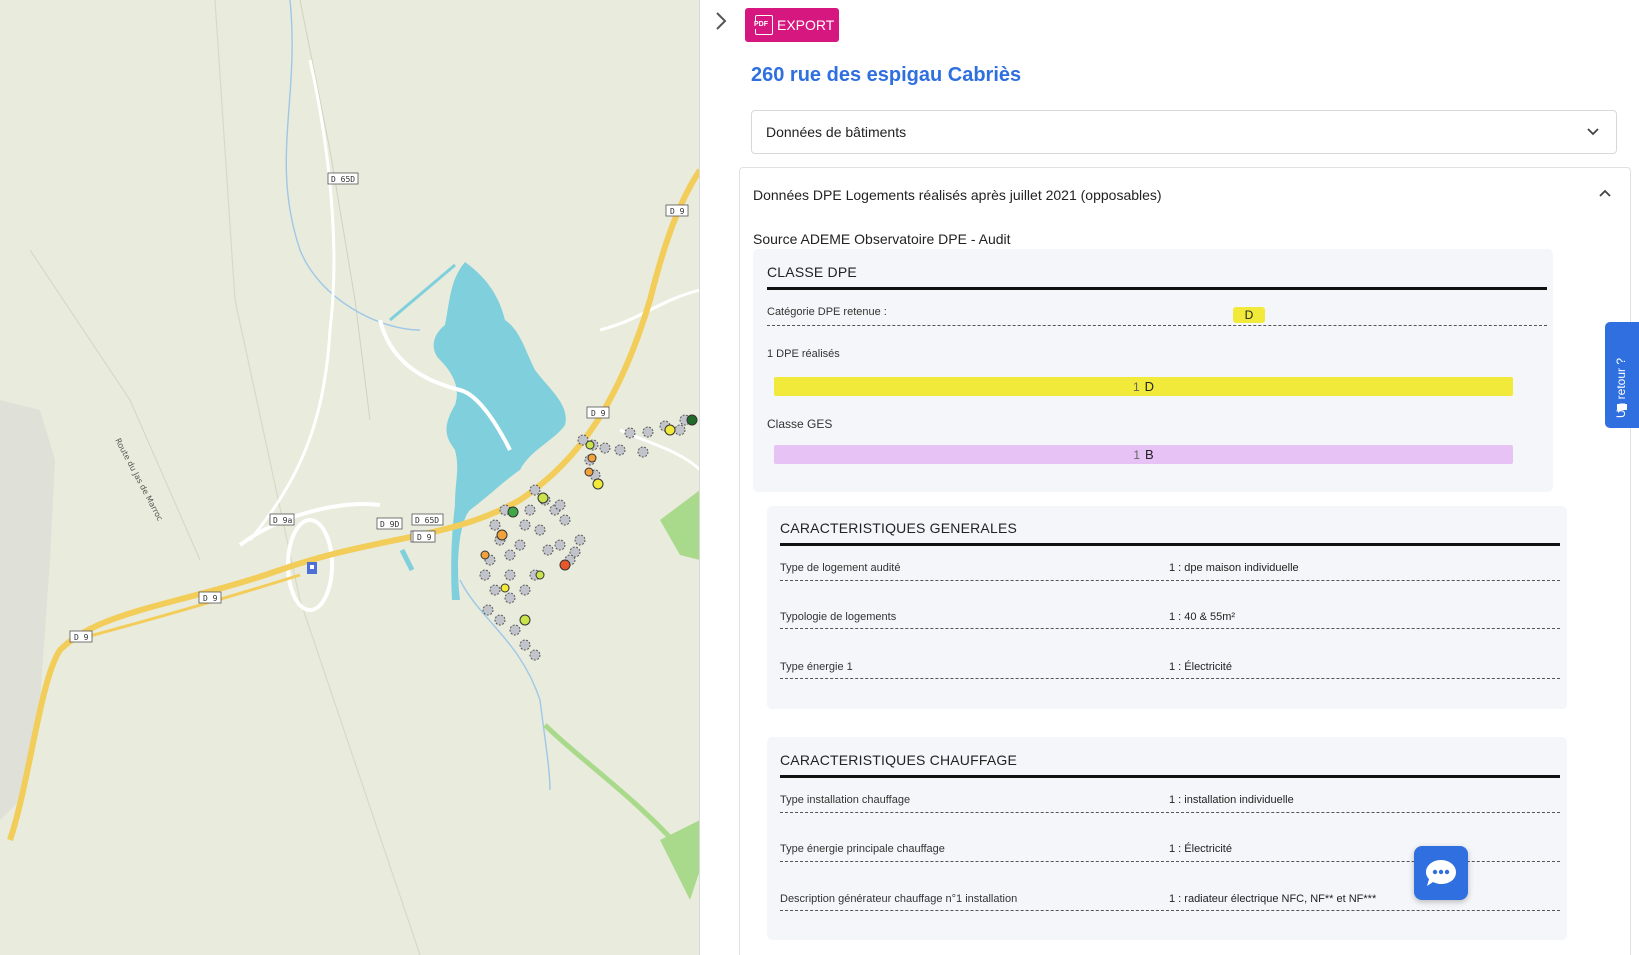  I want to click on ges-class-bar: 1 B, so click(1143, 454).